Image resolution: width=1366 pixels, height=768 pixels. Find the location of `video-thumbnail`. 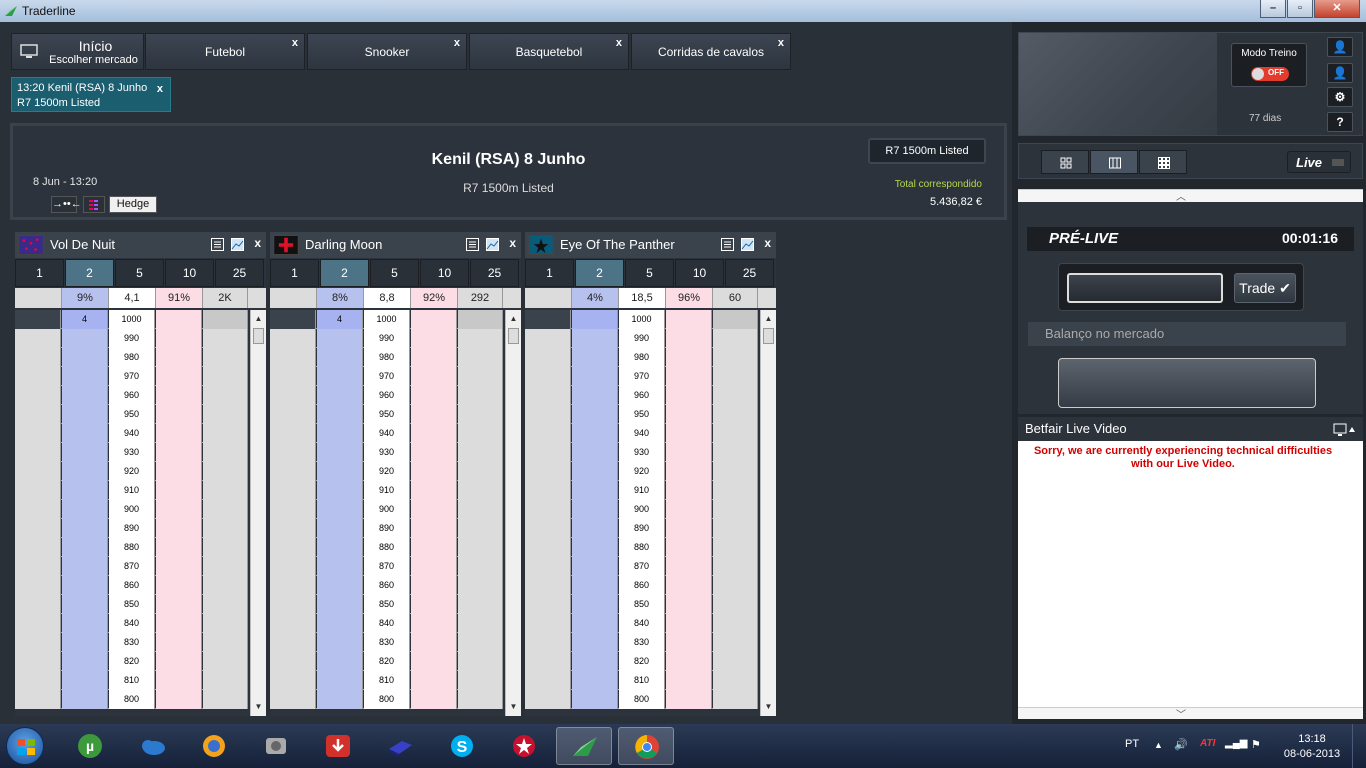

video-thumbnail is located at coordinates (1118, 84).